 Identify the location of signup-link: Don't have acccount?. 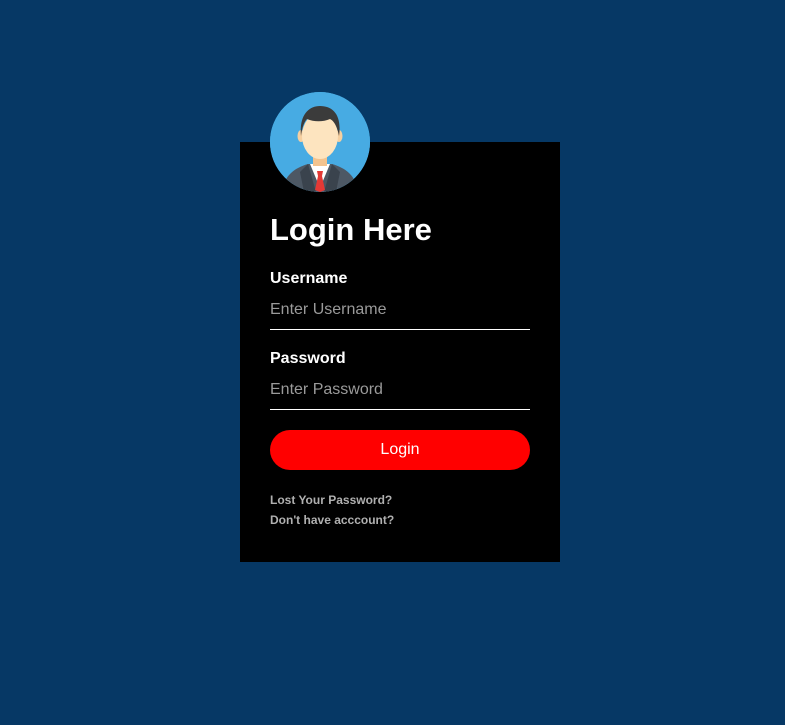
(400, 520).